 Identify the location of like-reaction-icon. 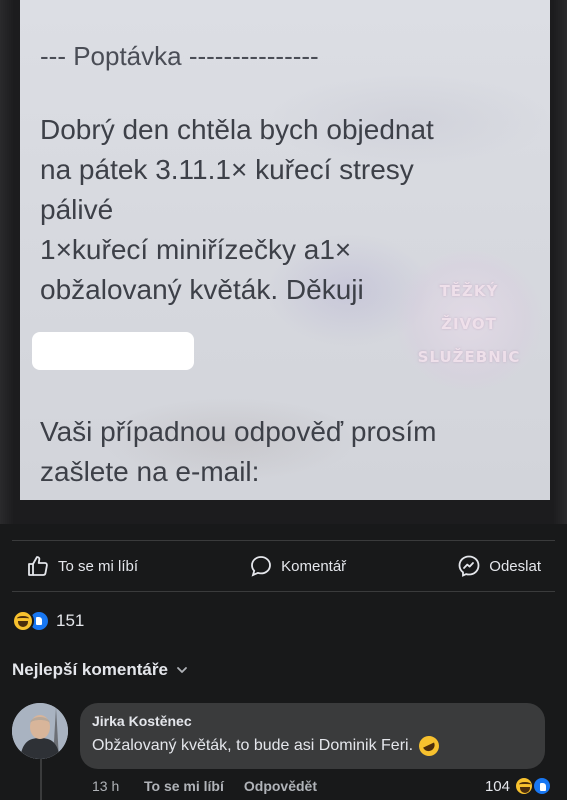
(542, 786).